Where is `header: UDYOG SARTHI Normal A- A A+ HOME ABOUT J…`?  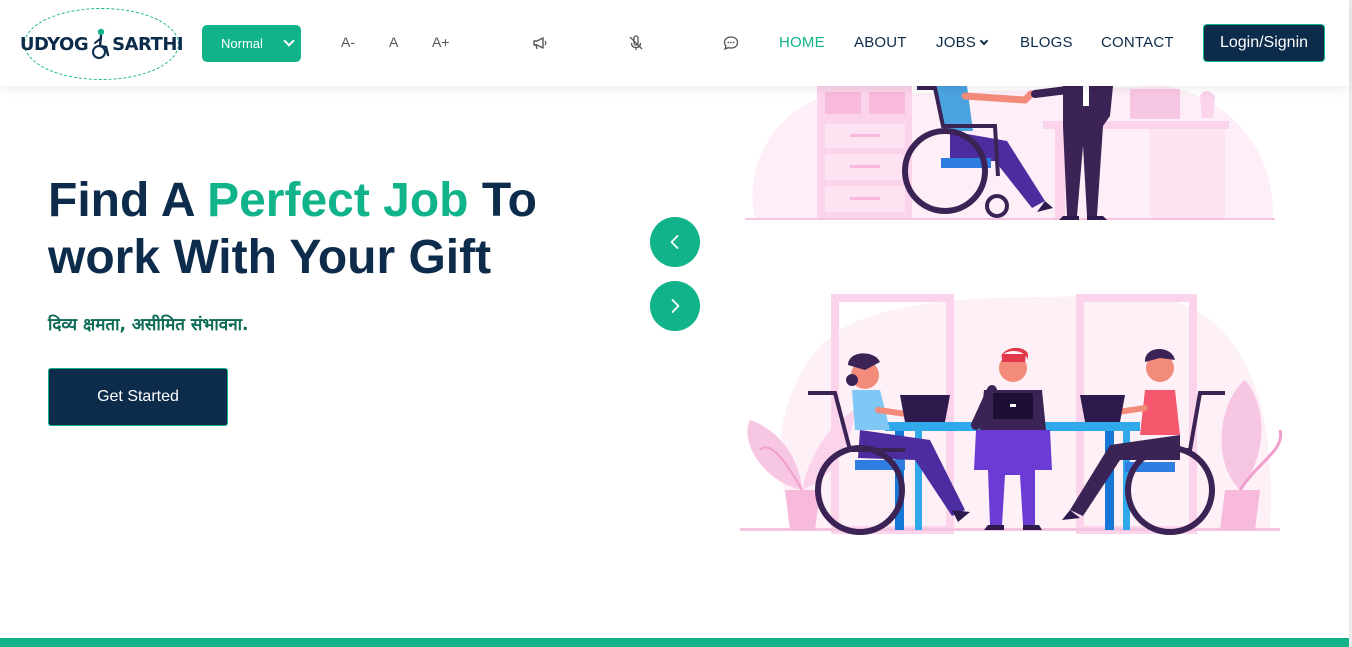
header: UDYOG SARTHI Normal A- A A+ HOME ABOUT J… is located at coordinates (674, 43).